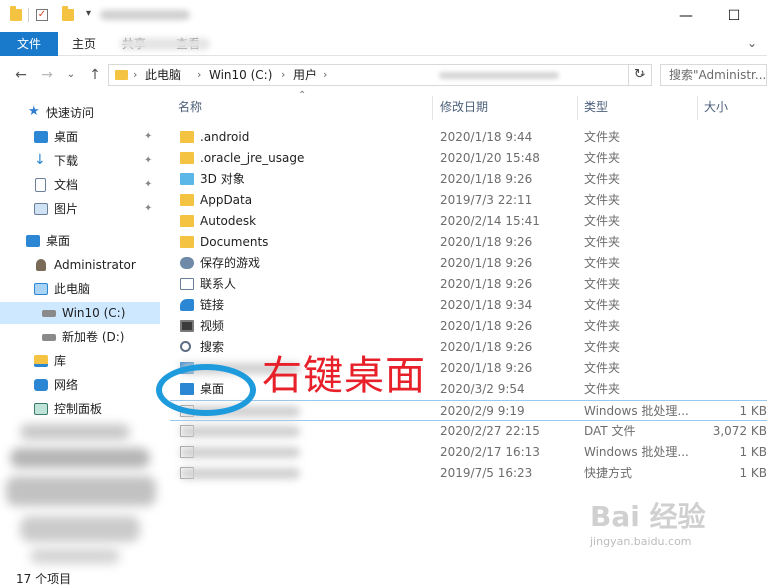  What do you see at coordinates (66, 161) in the screenshot?
I see `sidebar-item-label: 下载` at bounding box center [66, 161].